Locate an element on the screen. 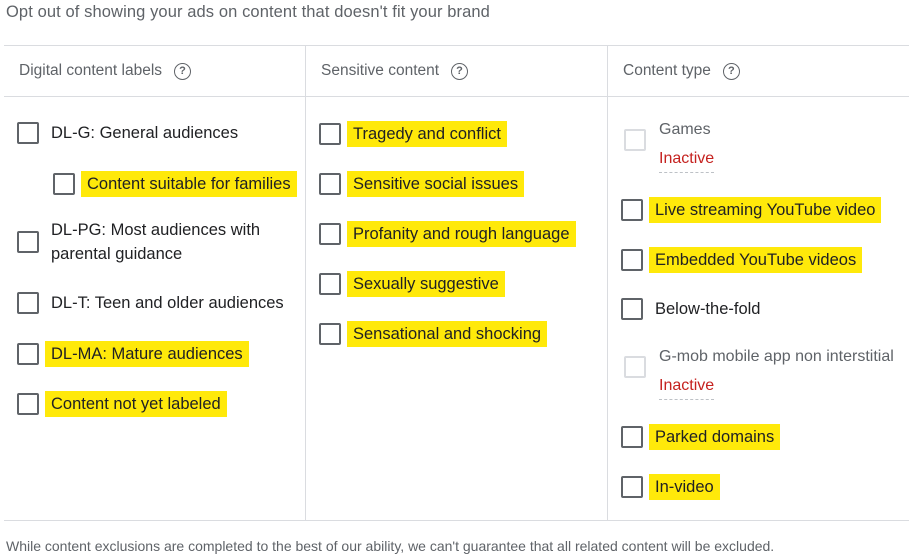 This screenshot has height=560, width=912. checkbox-item-dl-g: DL-G: General audiences is located at coordinates (127, 133).